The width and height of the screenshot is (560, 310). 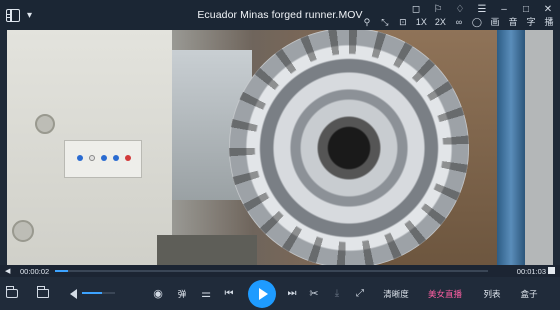 What do you see at coordinates (396, 293) in the screenshot?
I see `clarity-button: 清晰度` at bounding box center [396, 293].